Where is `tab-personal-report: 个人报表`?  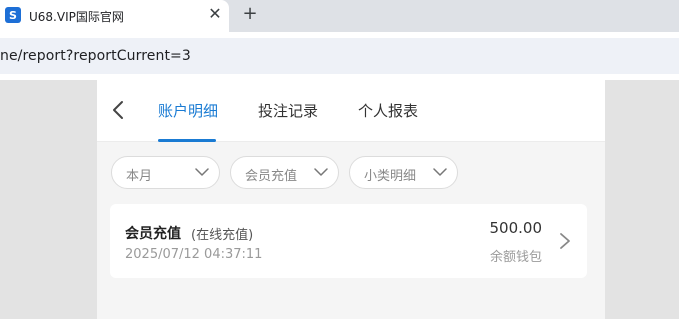
tab-personal-report: 个人报表 is located at coordinates (388, 110).